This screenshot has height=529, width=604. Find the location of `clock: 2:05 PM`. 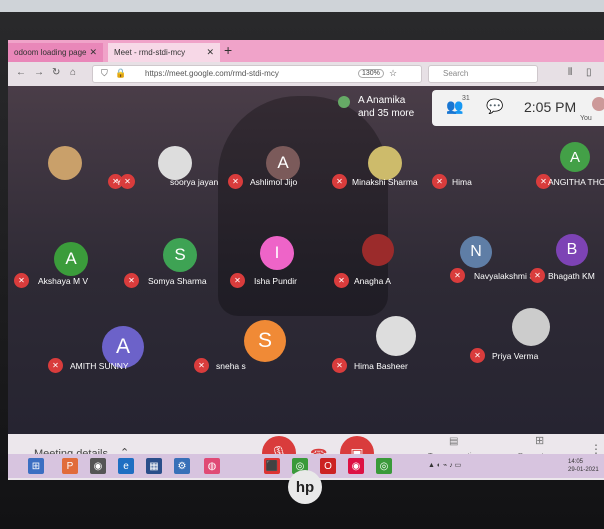

clock: 2:05 PM is located at coordinates (550, 107).